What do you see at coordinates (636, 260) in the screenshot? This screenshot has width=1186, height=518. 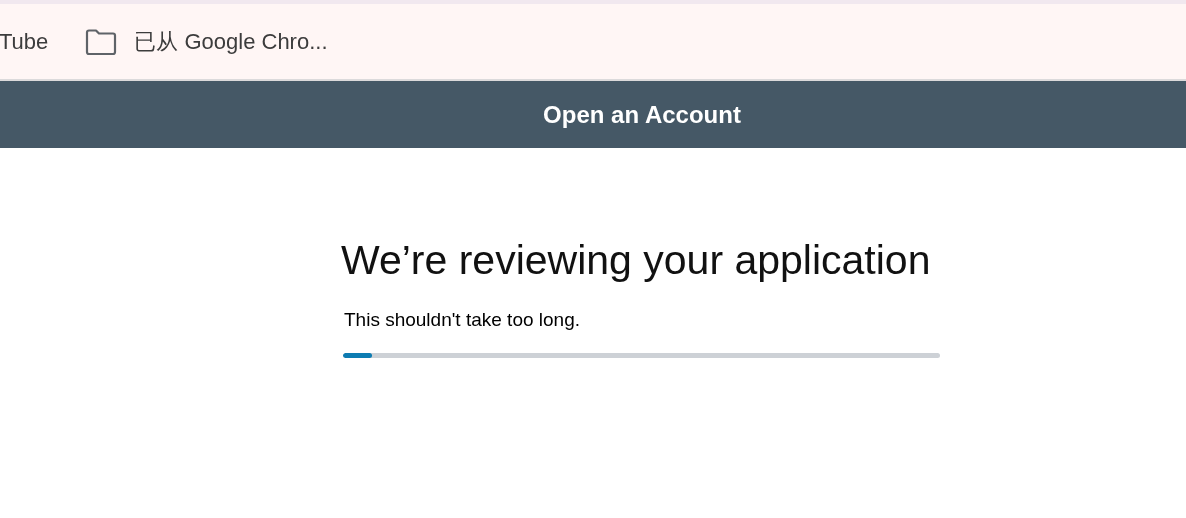 I see `heading: We’re reviewing your application` at bounding box center [636, 260].